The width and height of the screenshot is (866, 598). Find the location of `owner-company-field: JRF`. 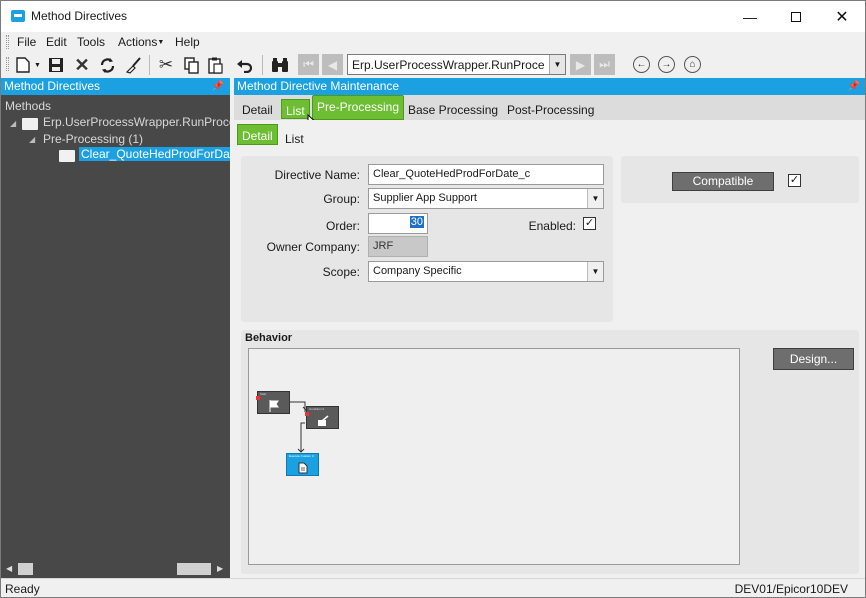

owner-company-field: JRF is located at coordinates (398, 246).